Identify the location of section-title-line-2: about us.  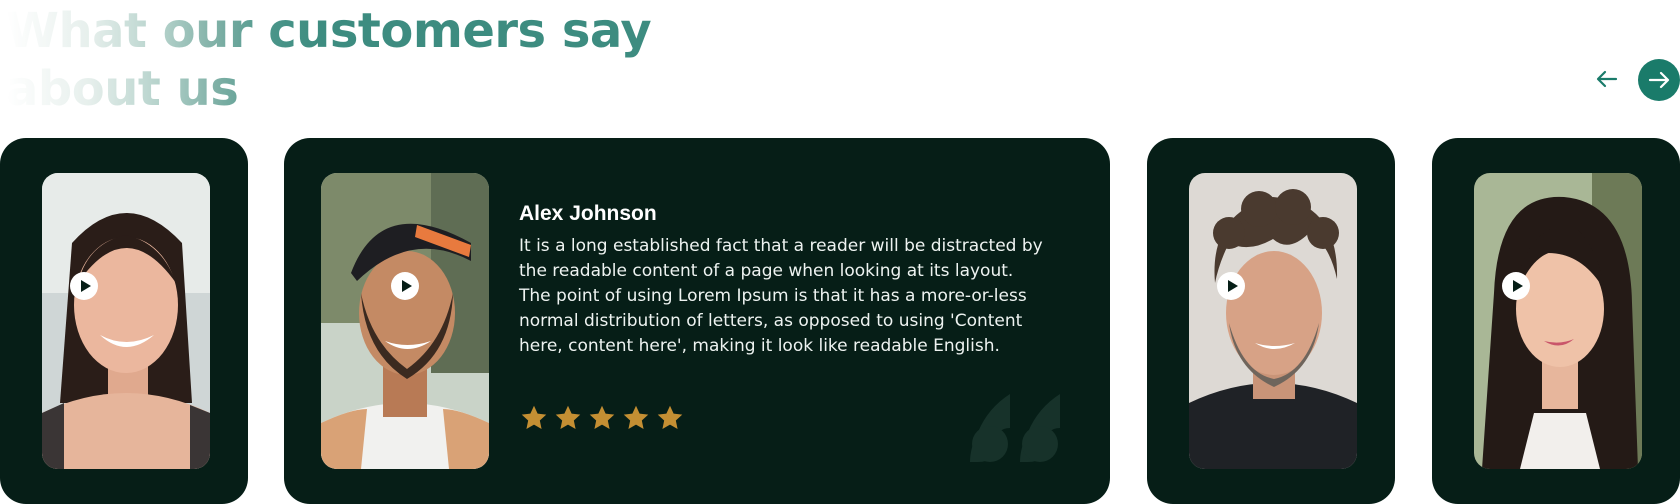
(122, 89).